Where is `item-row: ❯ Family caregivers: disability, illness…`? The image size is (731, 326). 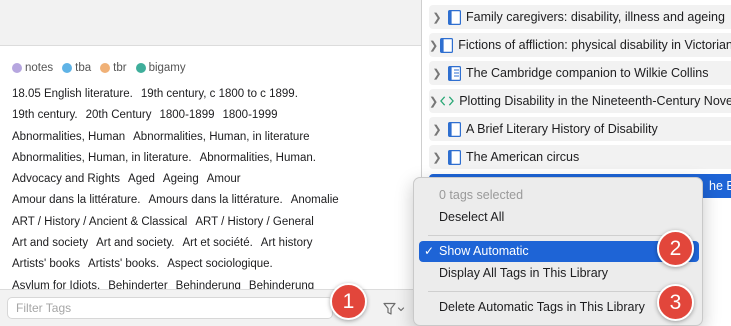
item-row: ❯ Family caregivers: disability, illness… is located at coordinates (580, 17).